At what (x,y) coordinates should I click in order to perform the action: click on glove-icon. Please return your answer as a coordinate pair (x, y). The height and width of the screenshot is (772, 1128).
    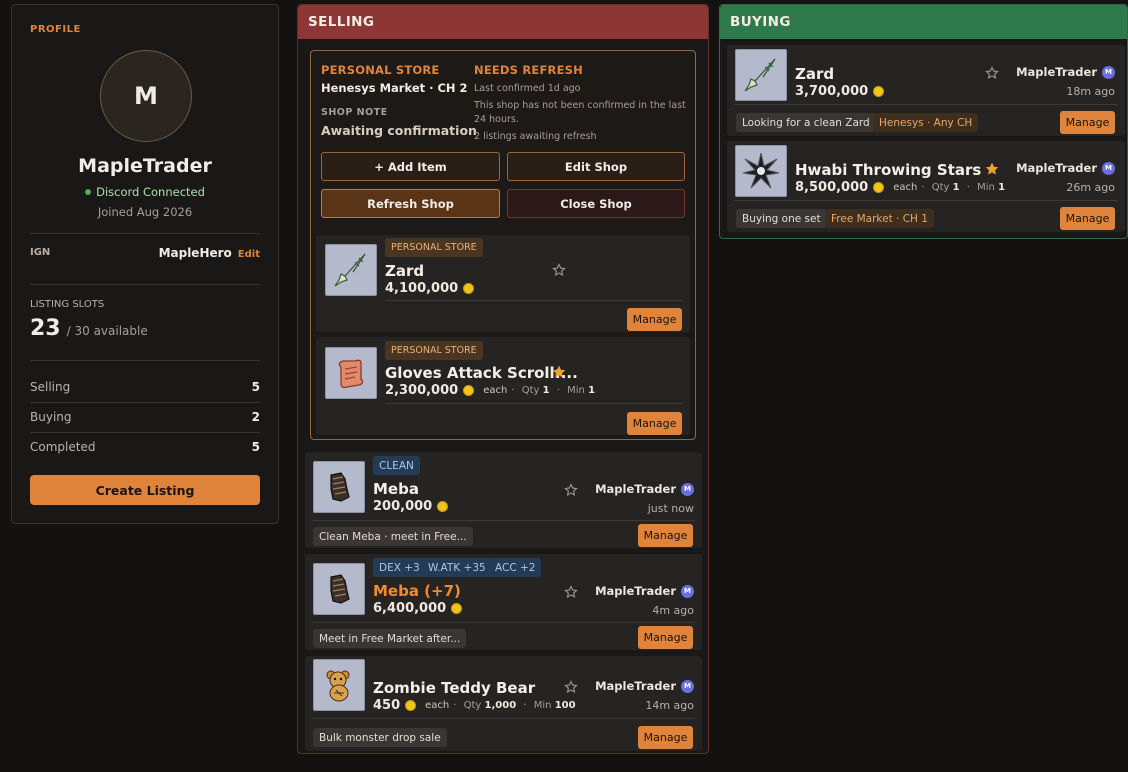
    Looking at the image, I should click on (339, 487).